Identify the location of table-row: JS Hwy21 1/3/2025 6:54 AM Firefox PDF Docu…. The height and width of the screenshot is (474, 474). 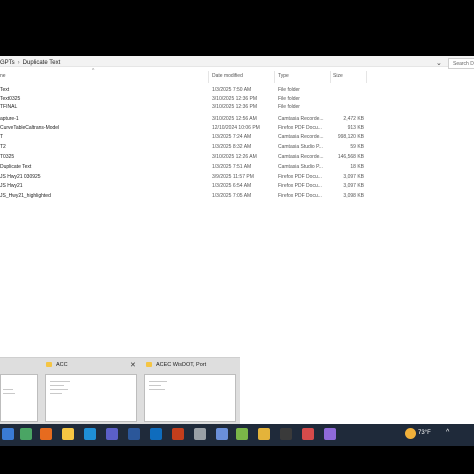
(190, 187).